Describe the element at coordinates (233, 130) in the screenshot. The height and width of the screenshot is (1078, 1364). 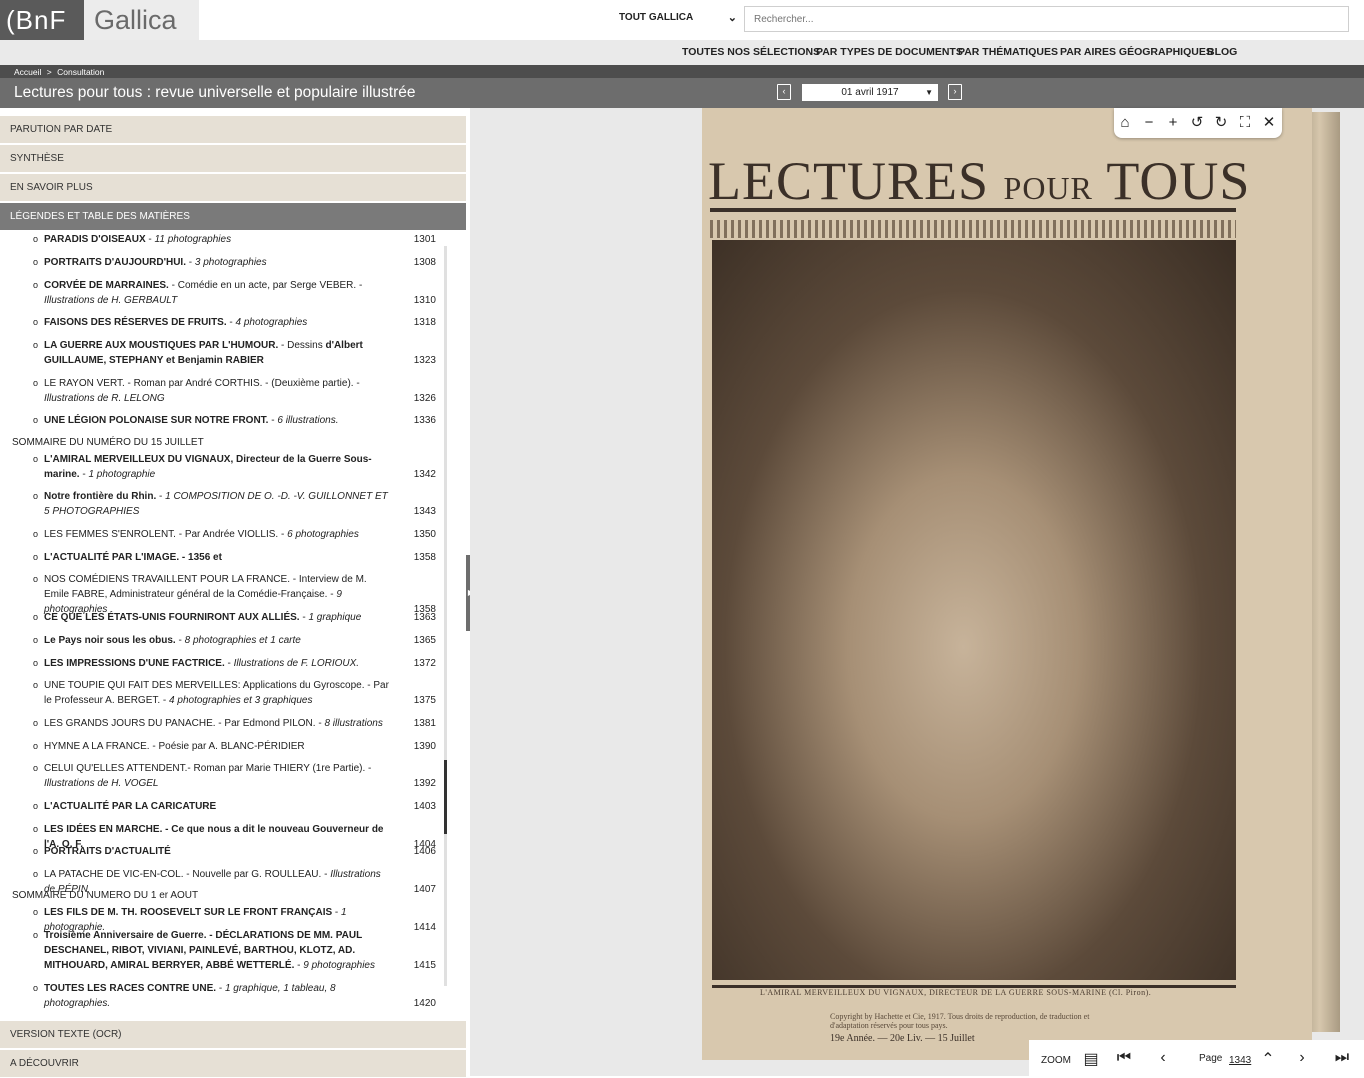
I see `section-parution-par-date: PARUTION PAR DATE` at that location.